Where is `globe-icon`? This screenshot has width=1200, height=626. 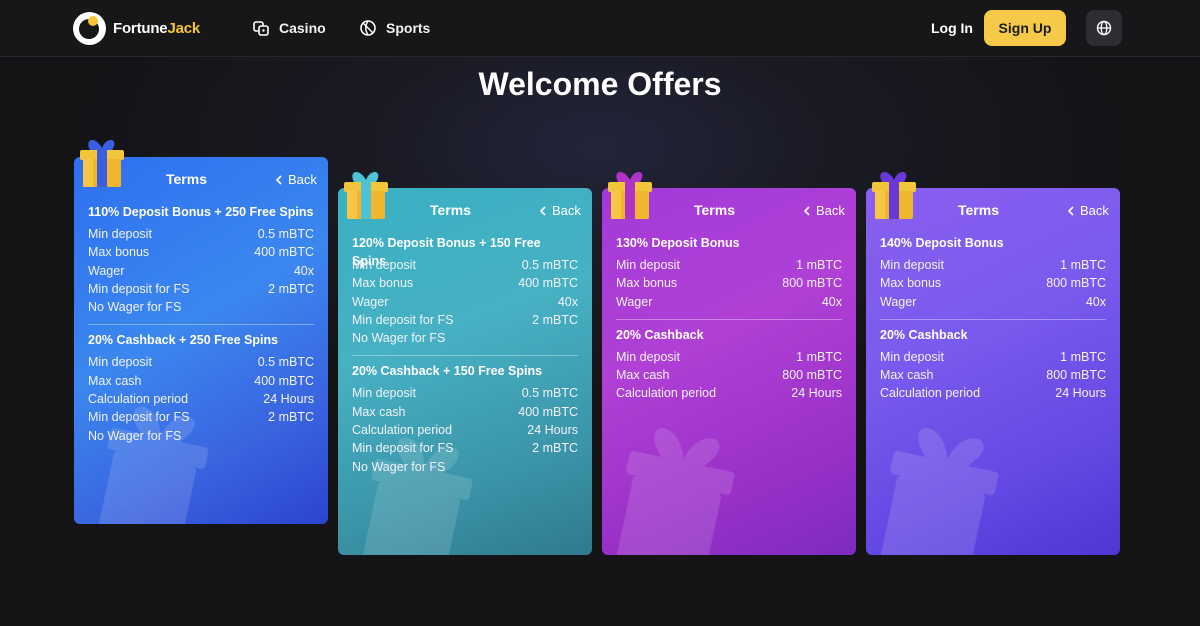 globe-icon is located at coordinates (1104, 28).